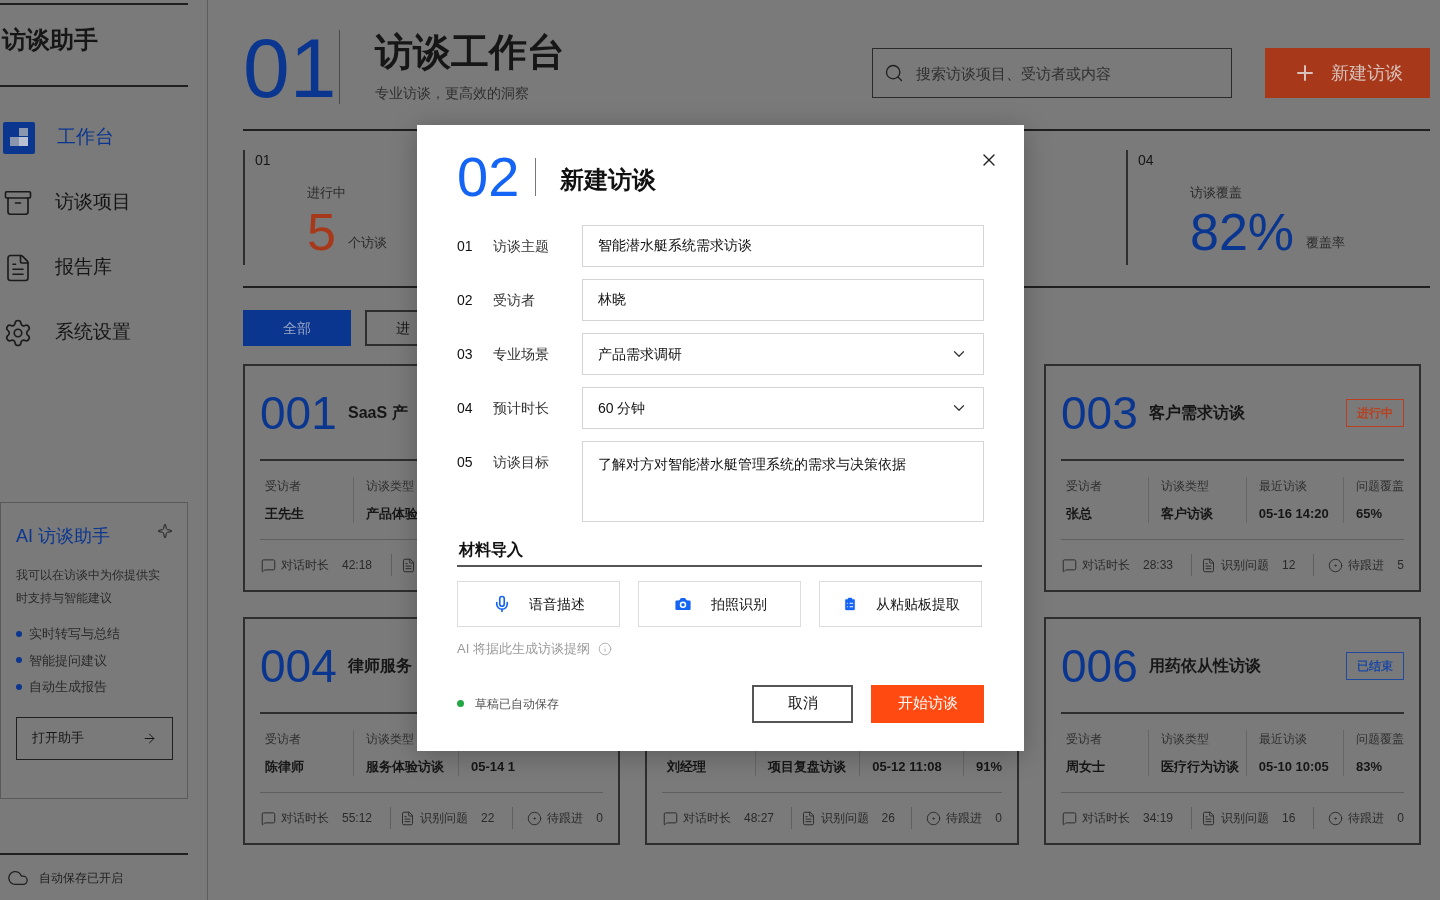 The image size is (1440, 900). I want to click on stat-unit: 个访谈, so click(367, 243).